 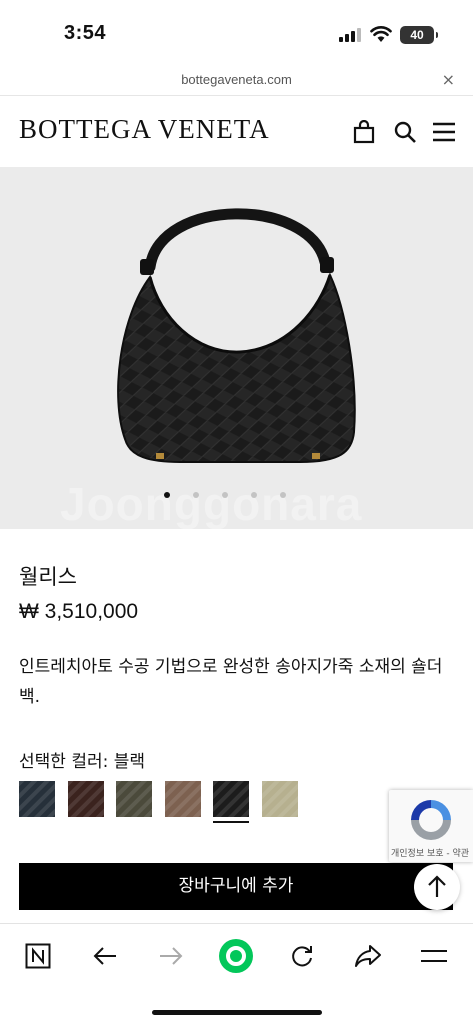 What do you see at coordinates (448, 79) in the screenshot?
I see `close-icon: ×` at bounding box center [448, 79].